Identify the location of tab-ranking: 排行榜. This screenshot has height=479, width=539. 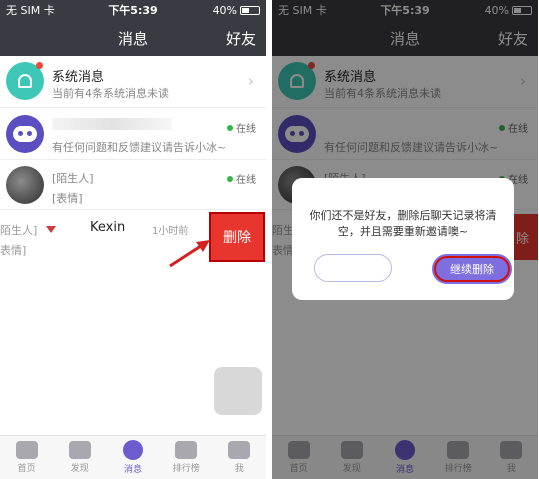
(186, 457).